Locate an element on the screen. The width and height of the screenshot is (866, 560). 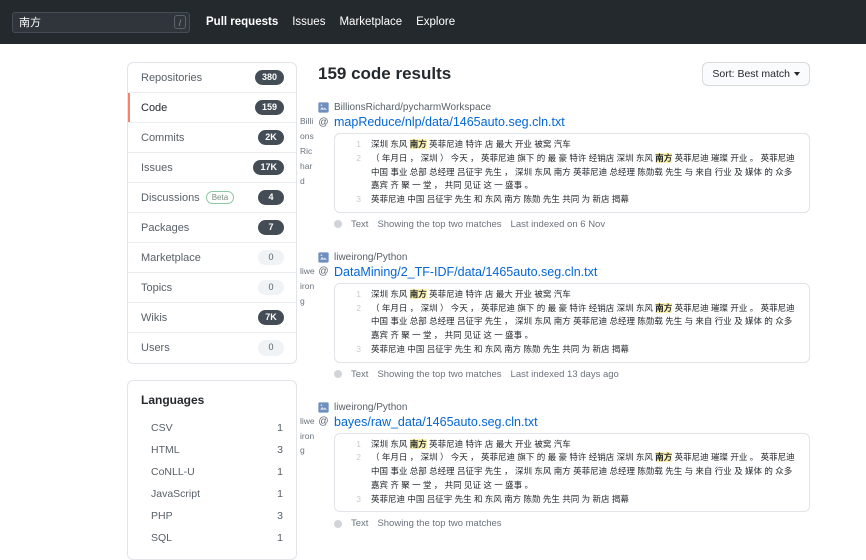
sidebar-item-discussions: Discussions Beta 4 is located at coordinates (212, 198).